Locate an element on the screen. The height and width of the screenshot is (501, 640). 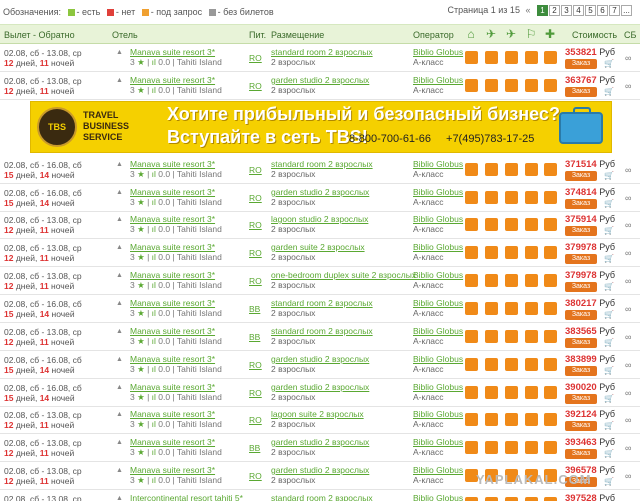
col-hotel: Отель is located at coordinates (125, 35).